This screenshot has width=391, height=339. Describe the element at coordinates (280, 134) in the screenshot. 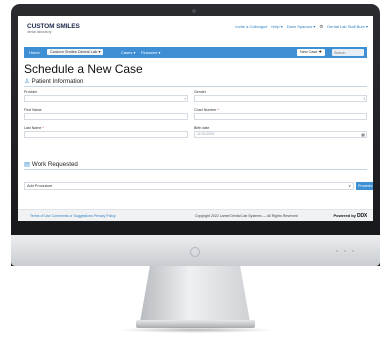

I see `birth-date-field: 11/01/2000 ▦` at that location.